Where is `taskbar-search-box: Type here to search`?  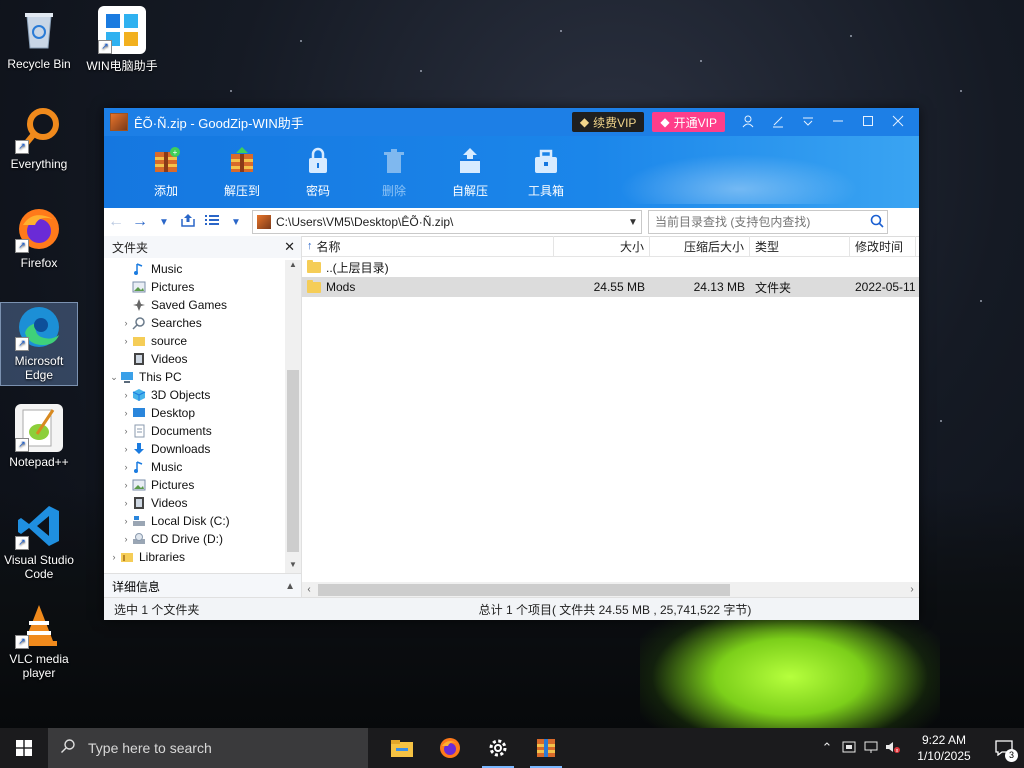 taskbar-search-box: Type here to search is located at coordinates (208, 748).